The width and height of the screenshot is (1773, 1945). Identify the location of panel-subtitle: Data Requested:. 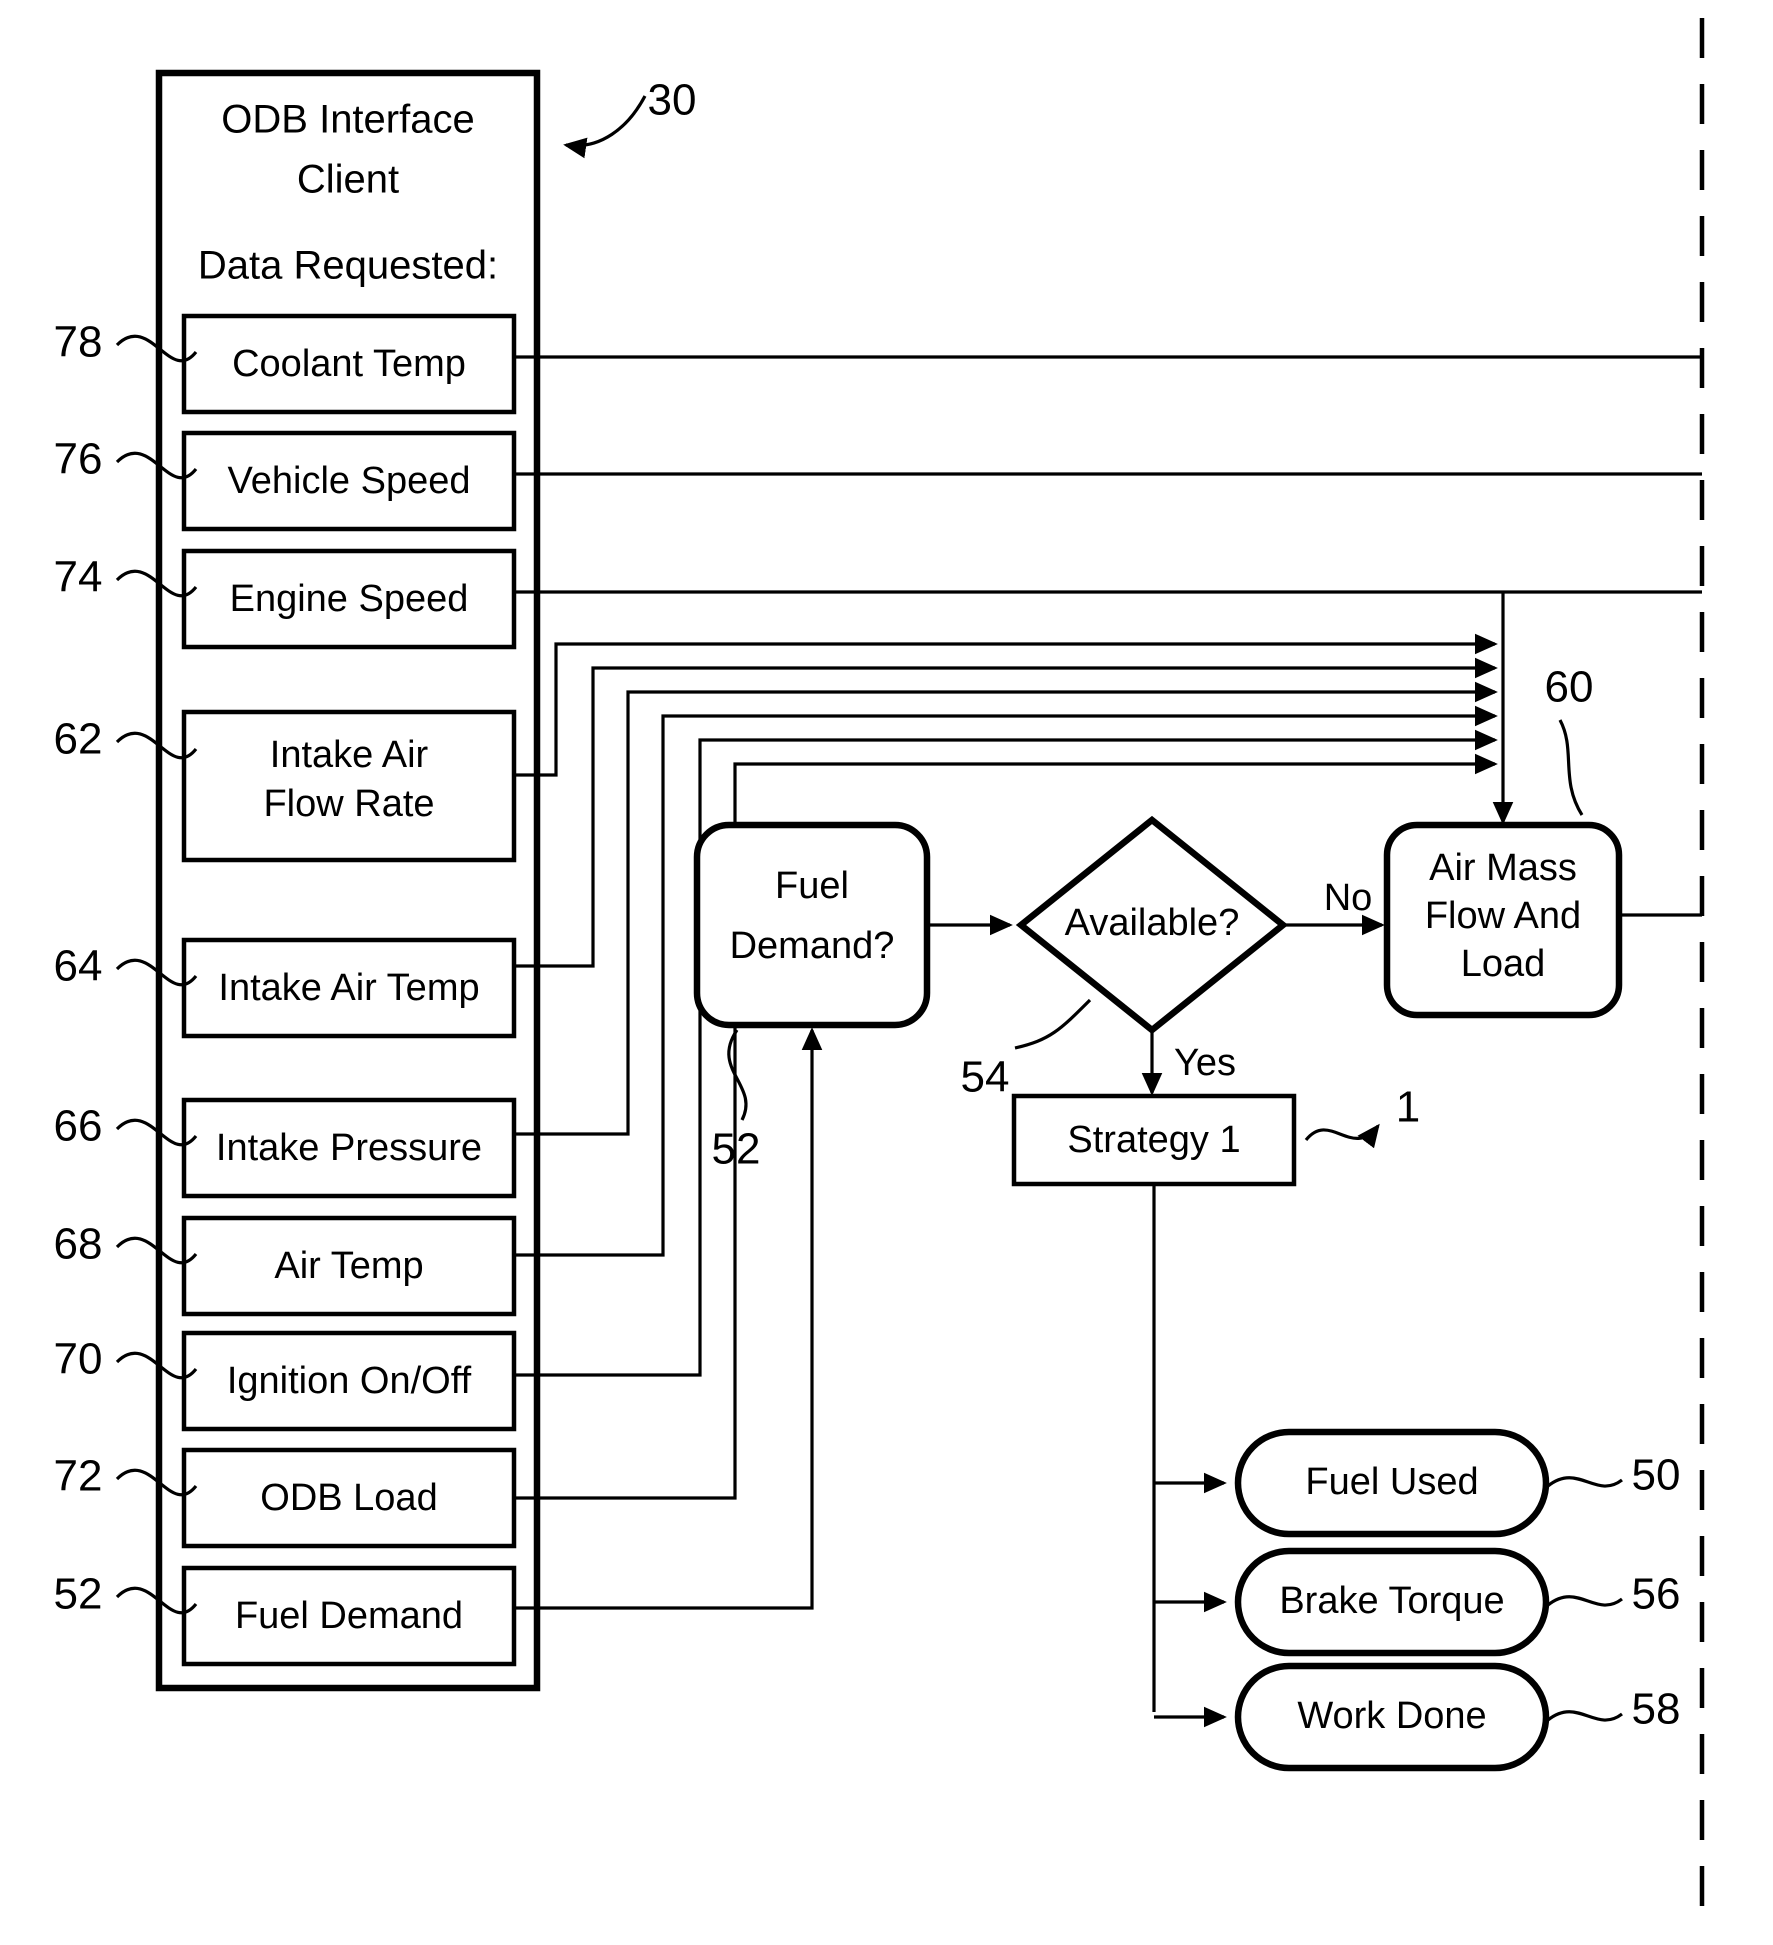
(348, 266).